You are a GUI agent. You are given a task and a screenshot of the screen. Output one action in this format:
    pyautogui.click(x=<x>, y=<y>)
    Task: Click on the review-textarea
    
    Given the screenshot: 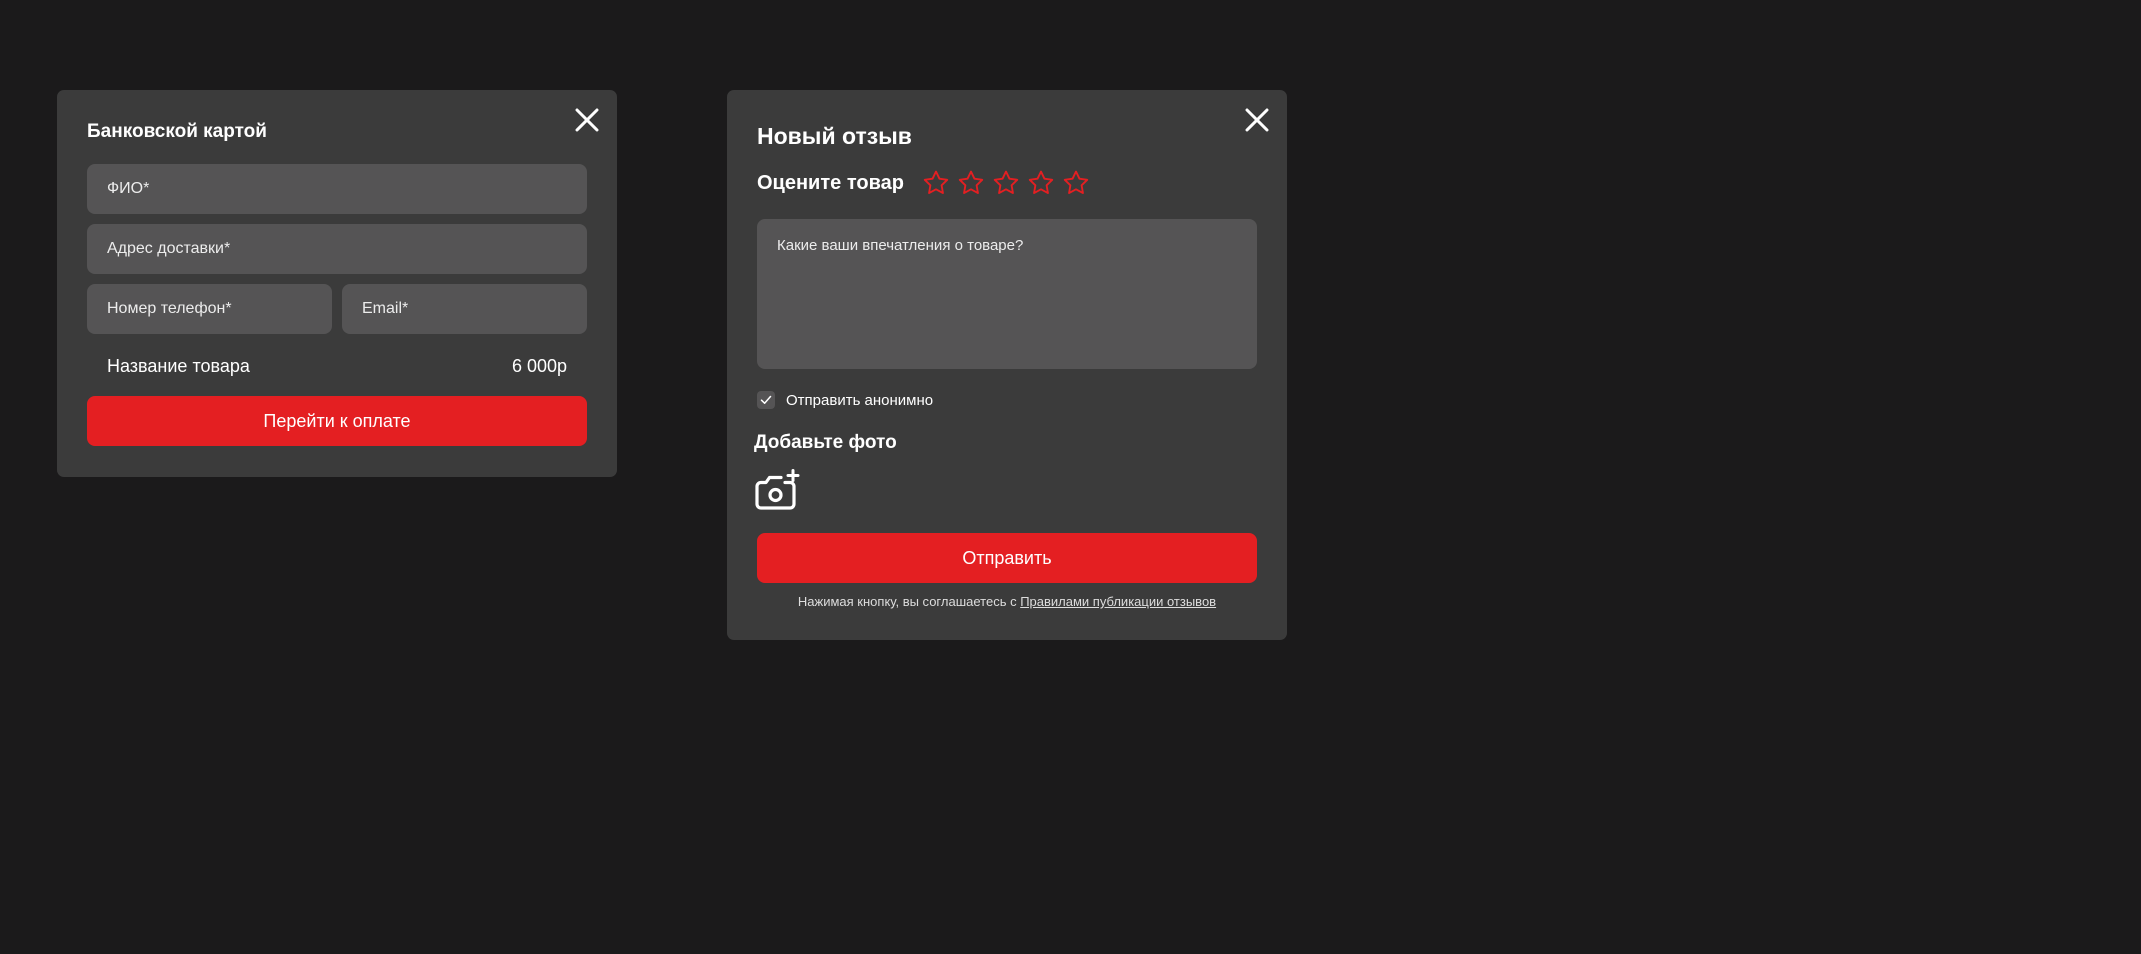 What is the action you would take?
    pyautogui.click(x=1007, y=294)
    